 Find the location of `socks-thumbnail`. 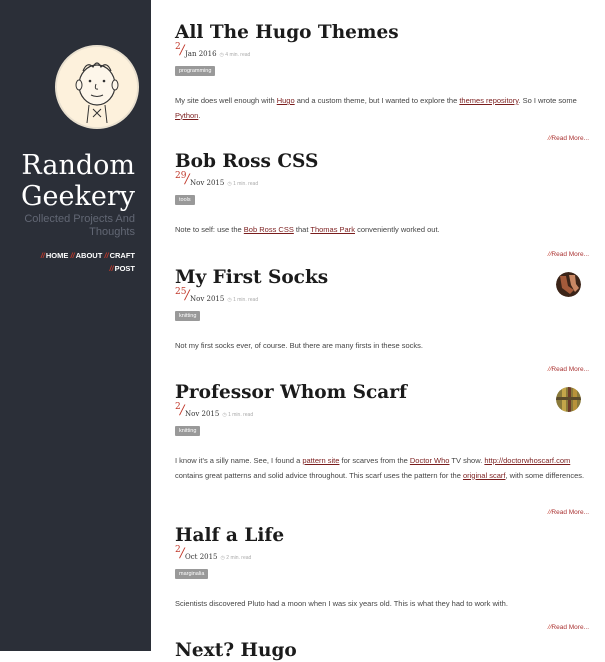

socks-thumbnail is located at coordinates (568, 284).